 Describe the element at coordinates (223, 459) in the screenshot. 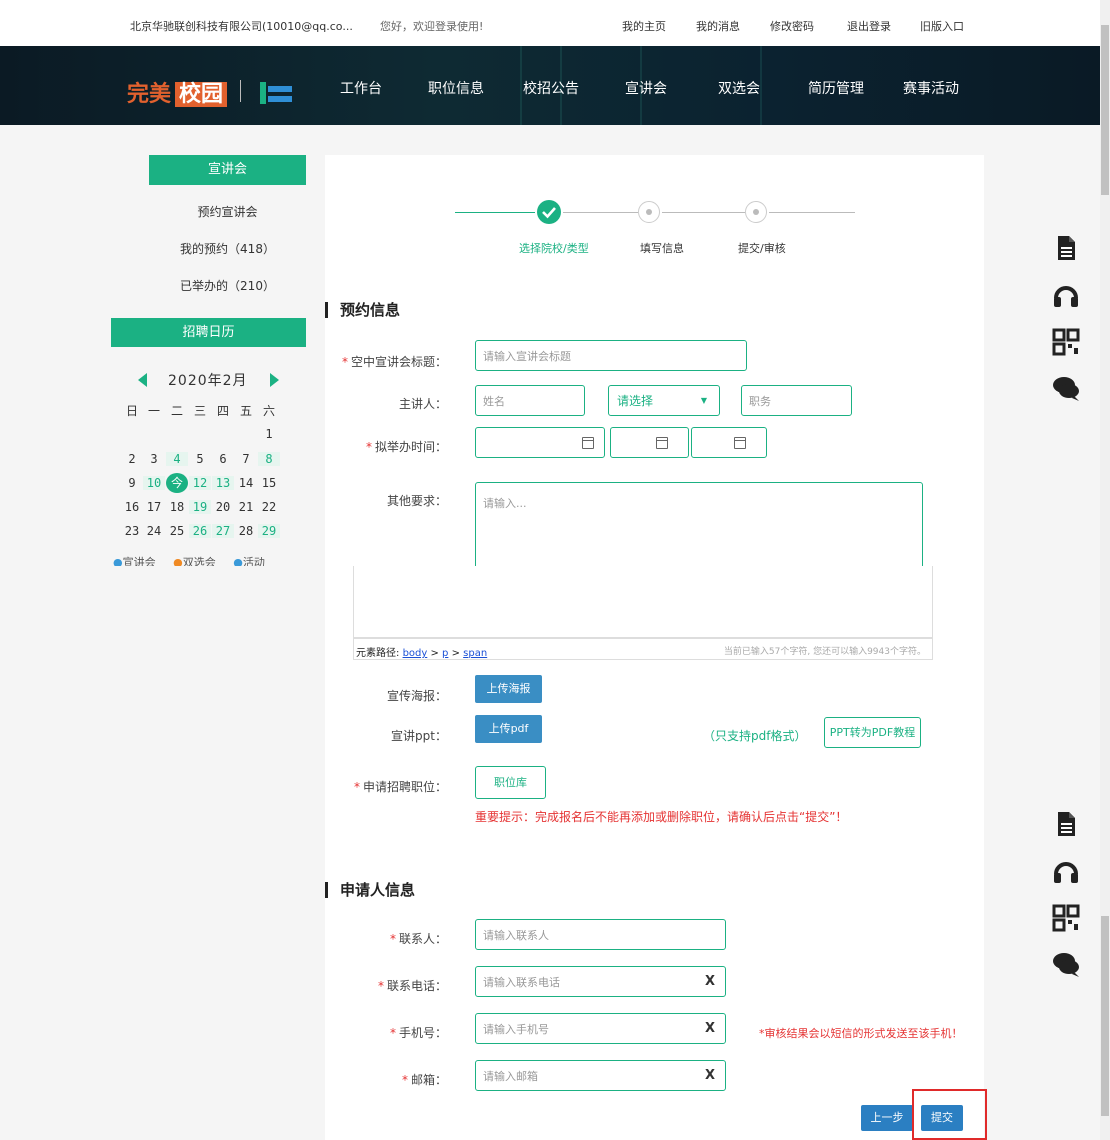

I see `calendar-day: 6` at that location.